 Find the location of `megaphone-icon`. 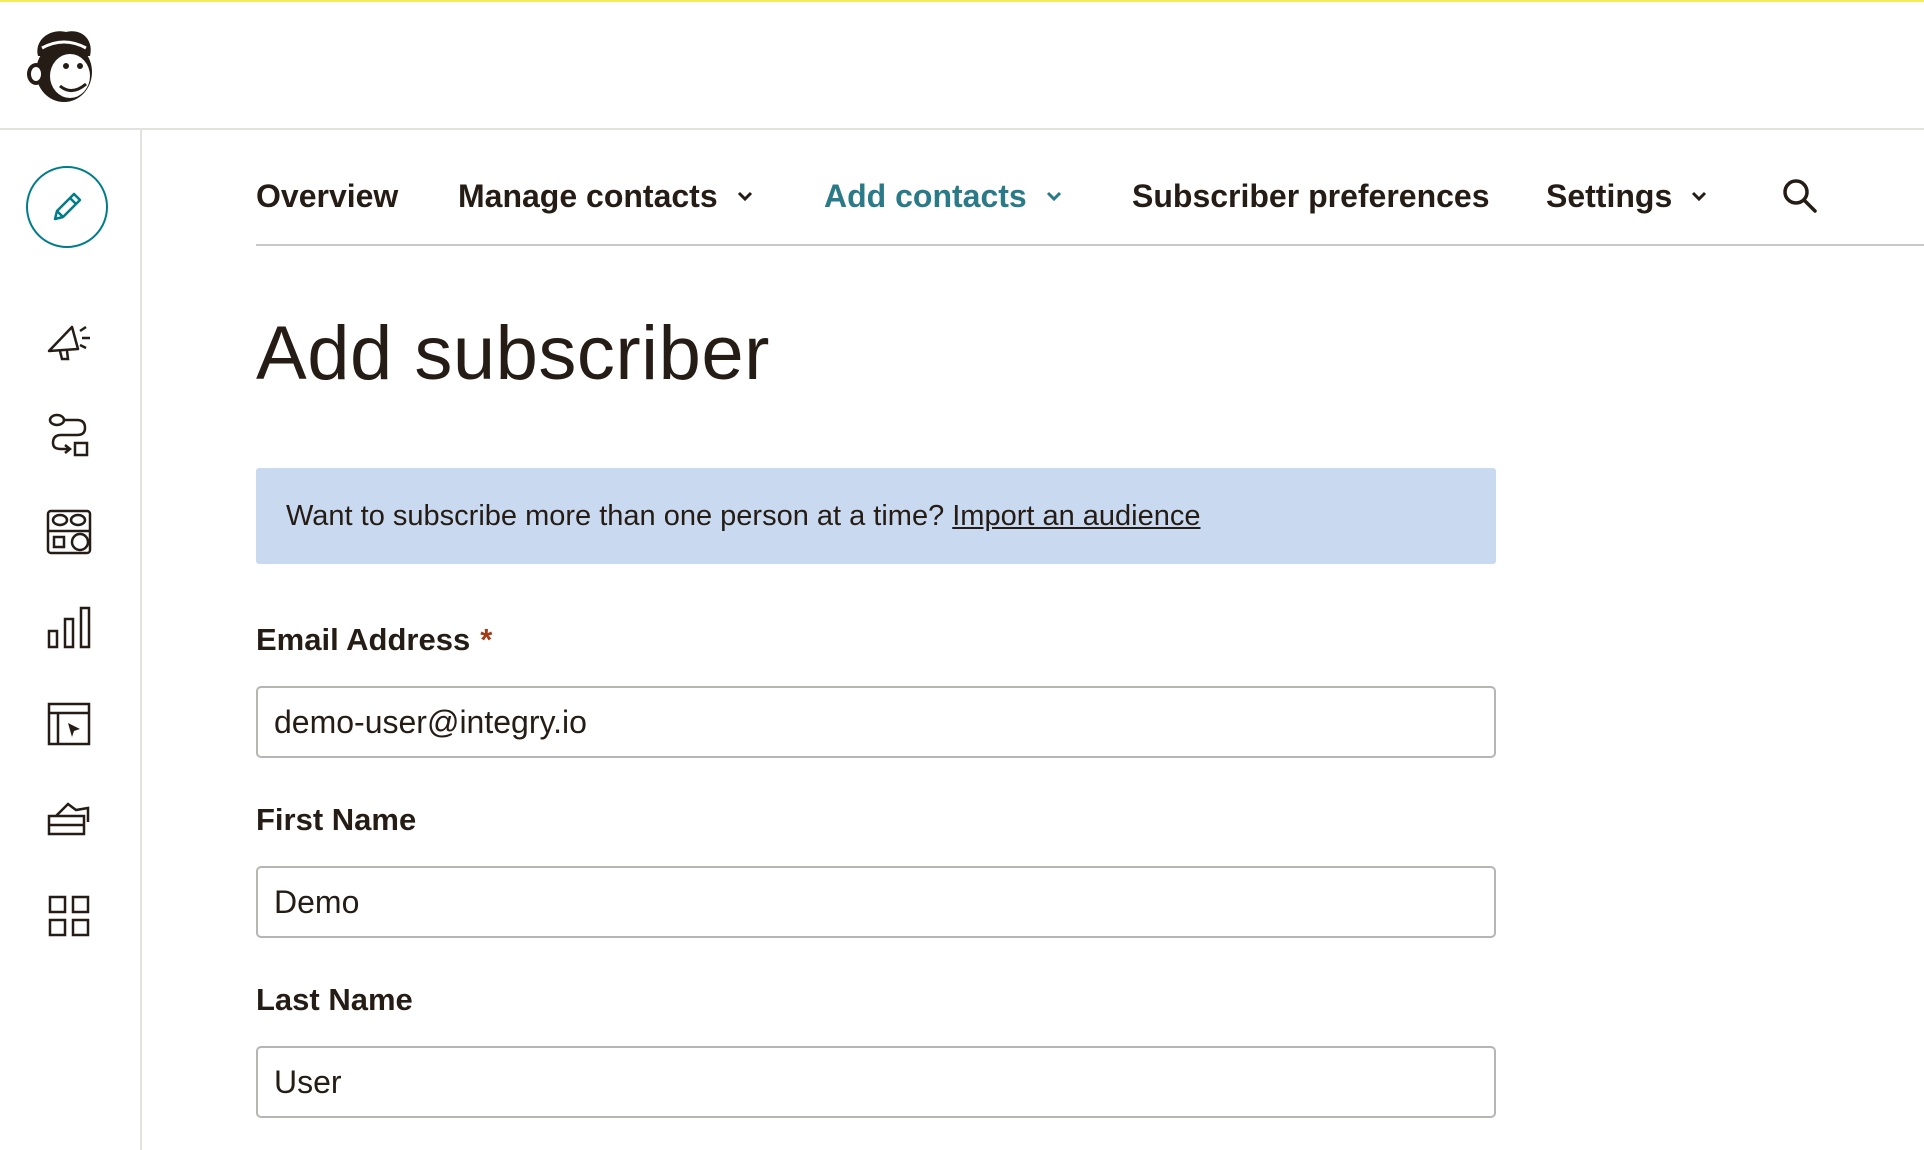

megaphone-icon is located at coordinates (68, 343).